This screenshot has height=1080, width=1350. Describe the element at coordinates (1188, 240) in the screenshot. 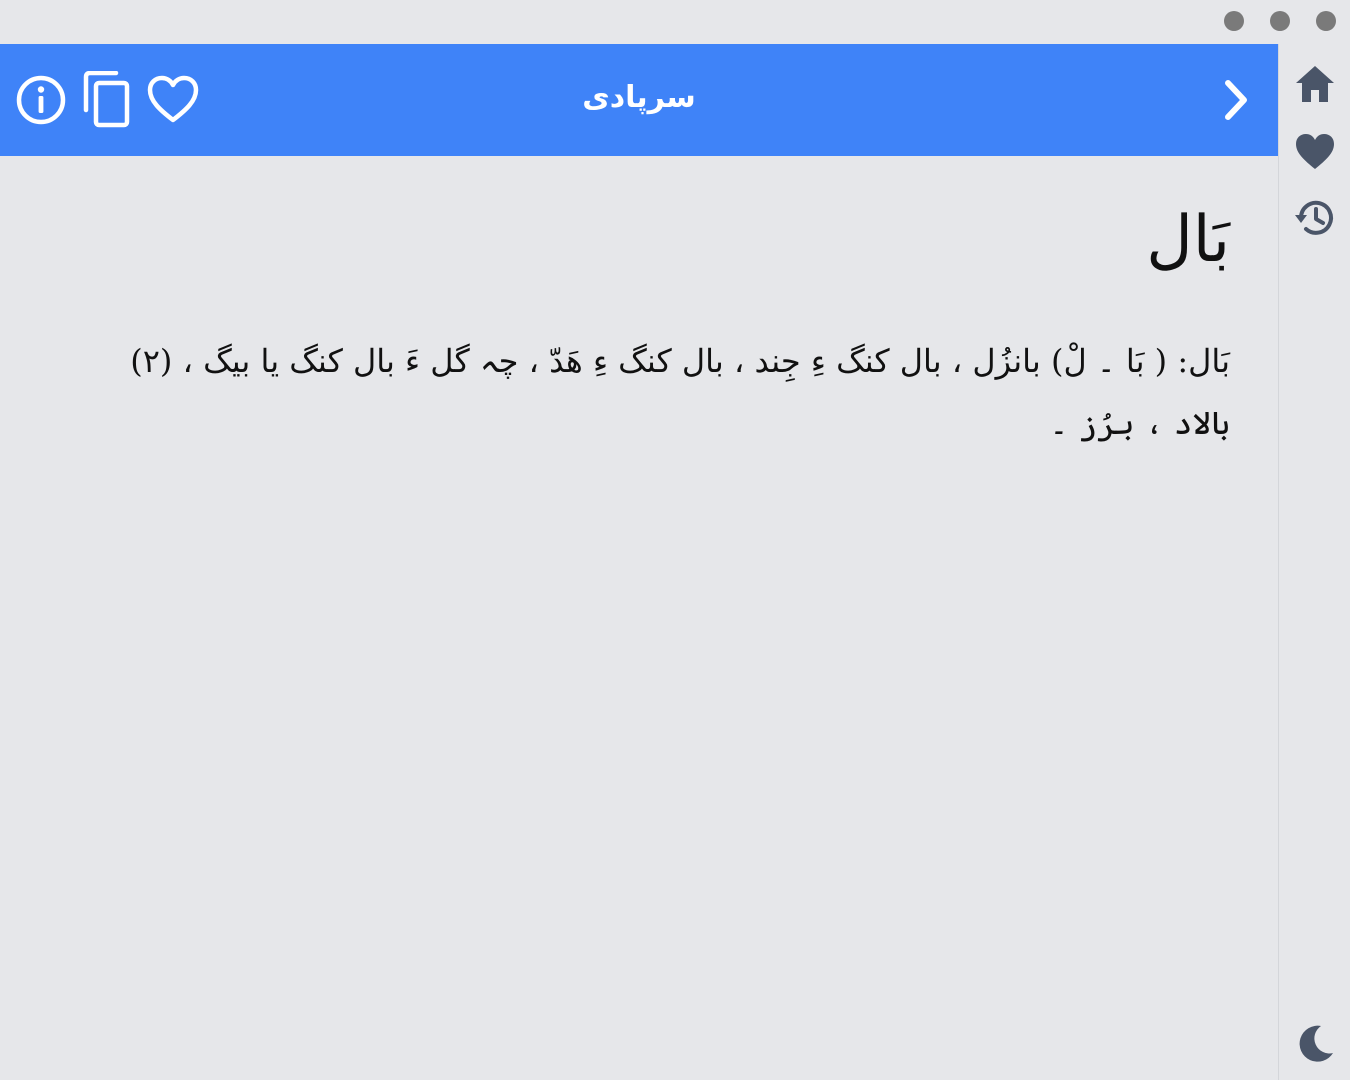

I see `entry-headword: بَال` at that location.